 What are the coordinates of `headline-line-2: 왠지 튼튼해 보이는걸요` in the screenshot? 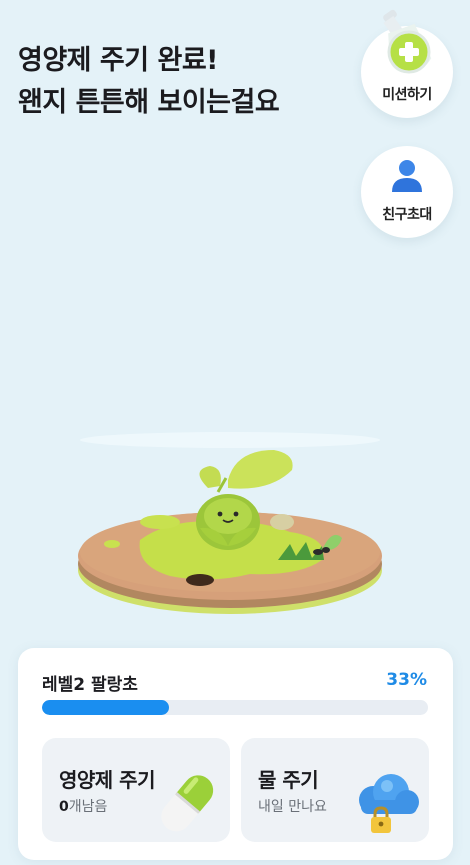 It's located at (149, 102).